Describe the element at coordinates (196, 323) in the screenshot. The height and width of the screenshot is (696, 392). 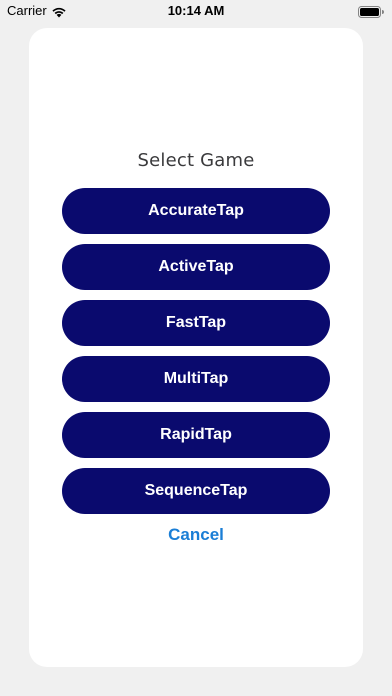
I see `fasttap-button: FastTap` at that location.